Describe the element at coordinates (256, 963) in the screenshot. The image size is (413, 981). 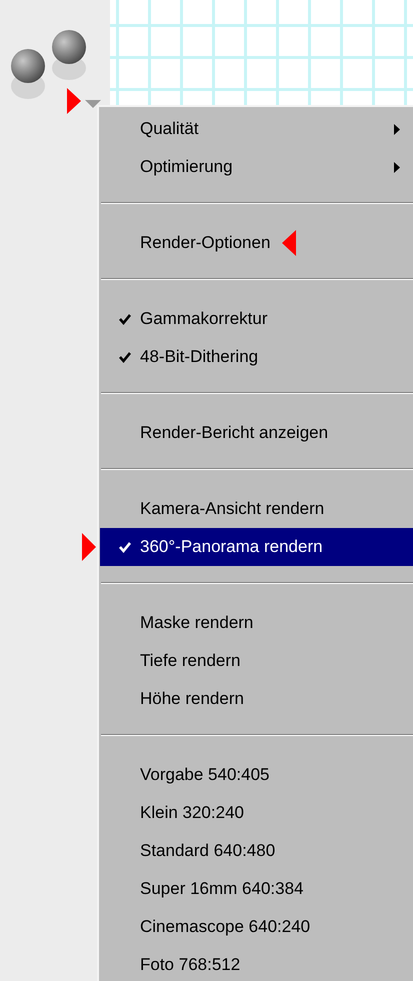
I see `menu-item: Foto 768:512` at that location.